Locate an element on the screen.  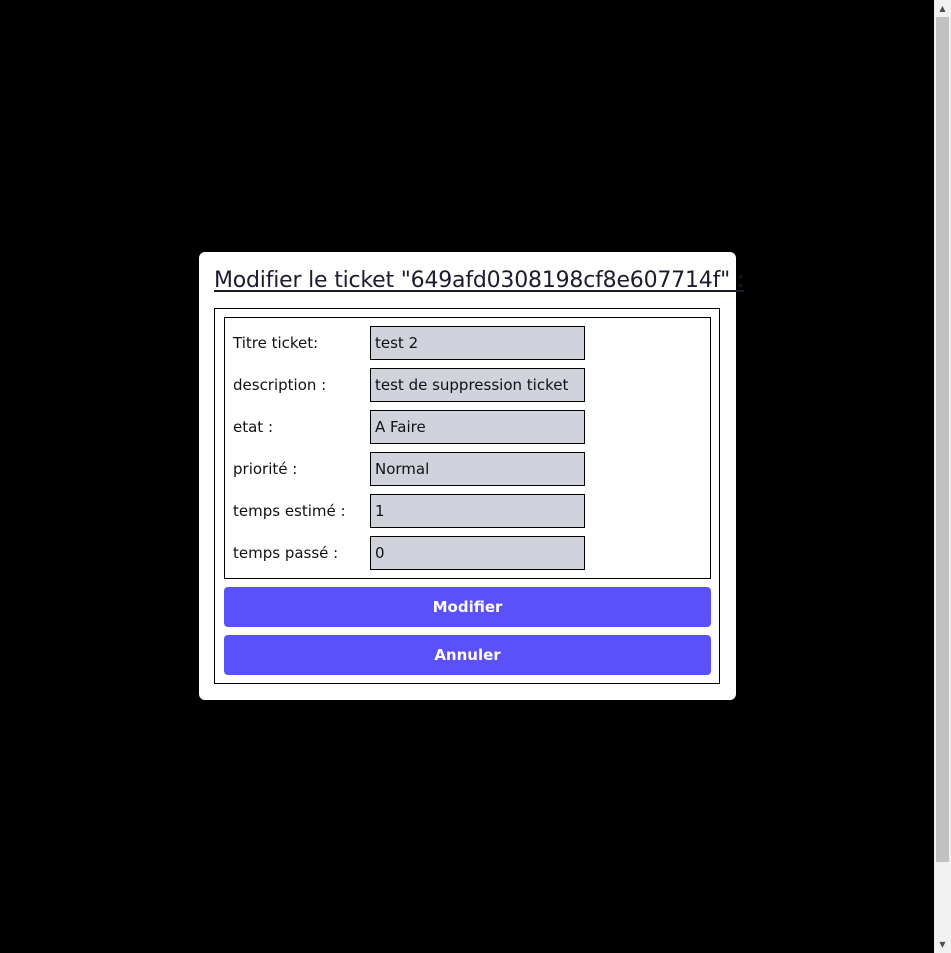
cancel-button: Annuler is located at coordinates (467, 655).